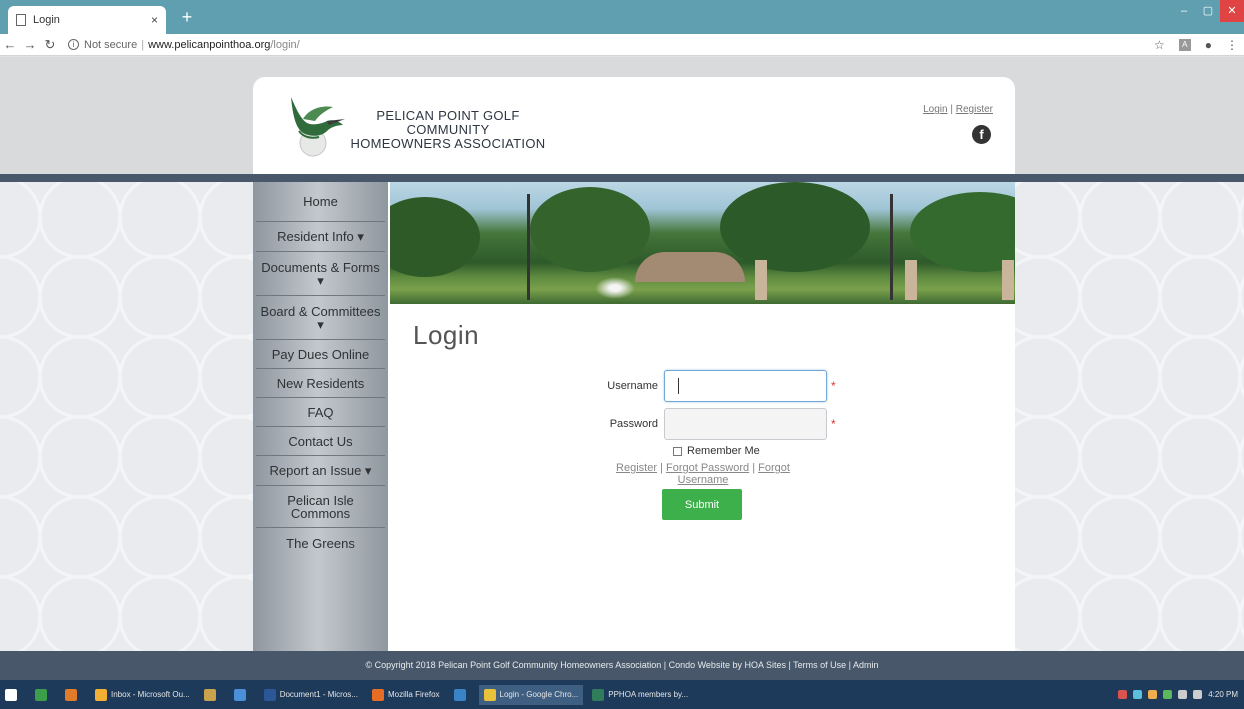  I want to click on lamp-post, so click(891, 247).